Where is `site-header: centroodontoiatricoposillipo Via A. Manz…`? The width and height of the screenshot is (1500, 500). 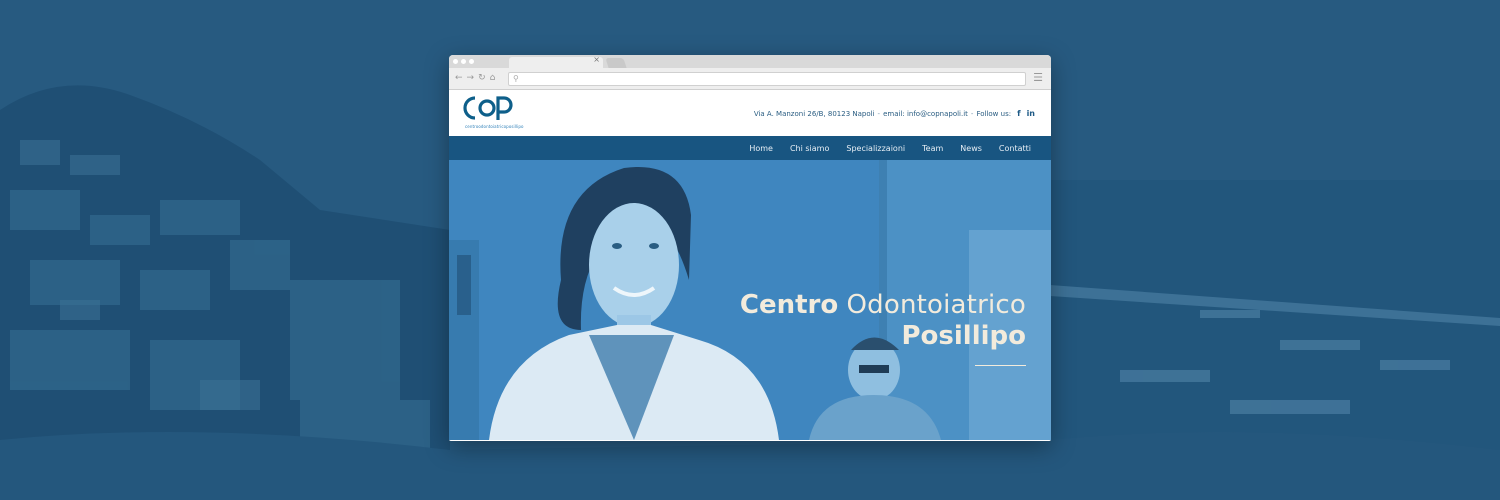
site-header: centroodontoiatricoposillipo Via A. Manz… is located at coordinates (750, 113).